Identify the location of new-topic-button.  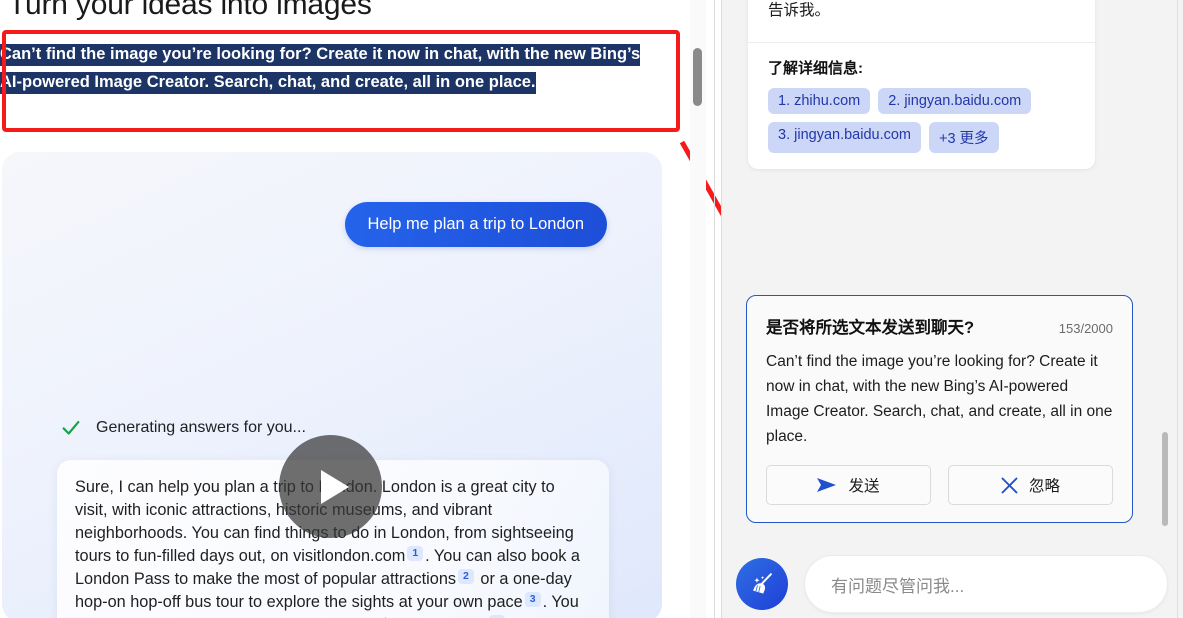
(762, 584).